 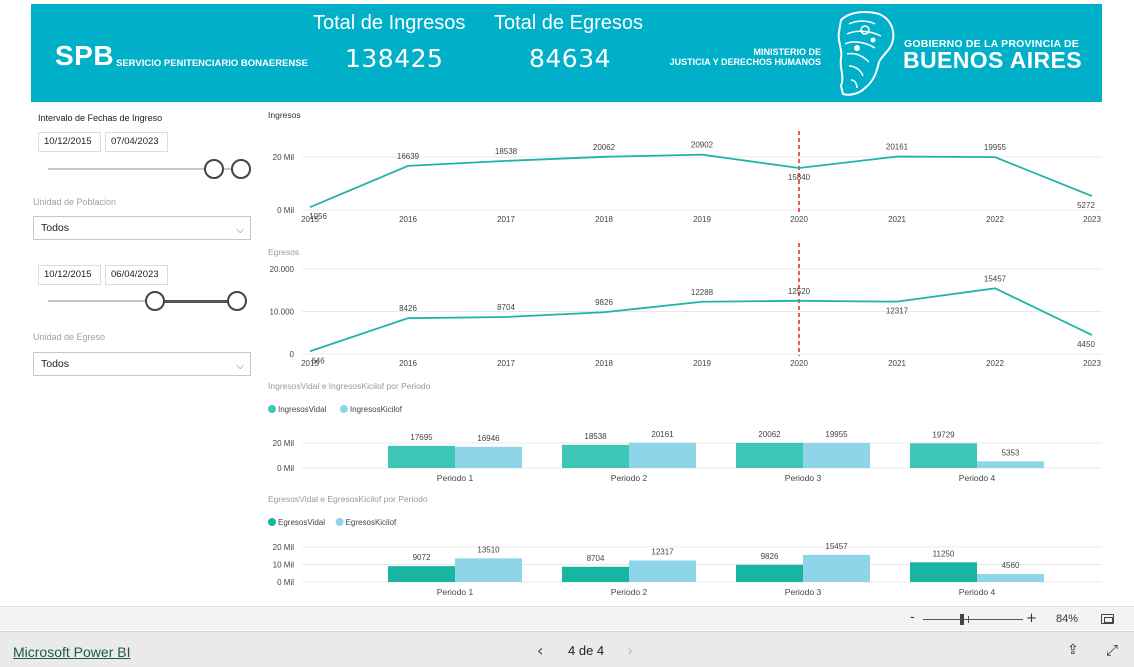 What do you see at coordinates (604, 302) in the screenshot?
I see `data-label: 9826` at bounding box center [604, 302].